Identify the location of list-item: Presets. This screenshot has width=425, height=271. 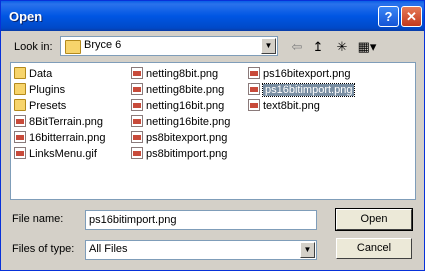
(40, 106).